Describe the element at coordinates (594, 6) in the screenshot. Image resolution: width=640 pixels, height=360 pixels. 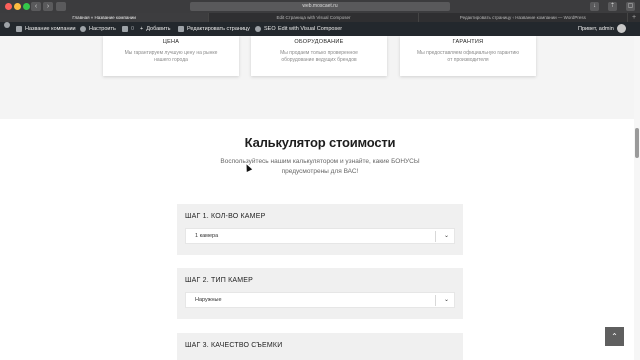
I see `download-icon: ↓` at that location.